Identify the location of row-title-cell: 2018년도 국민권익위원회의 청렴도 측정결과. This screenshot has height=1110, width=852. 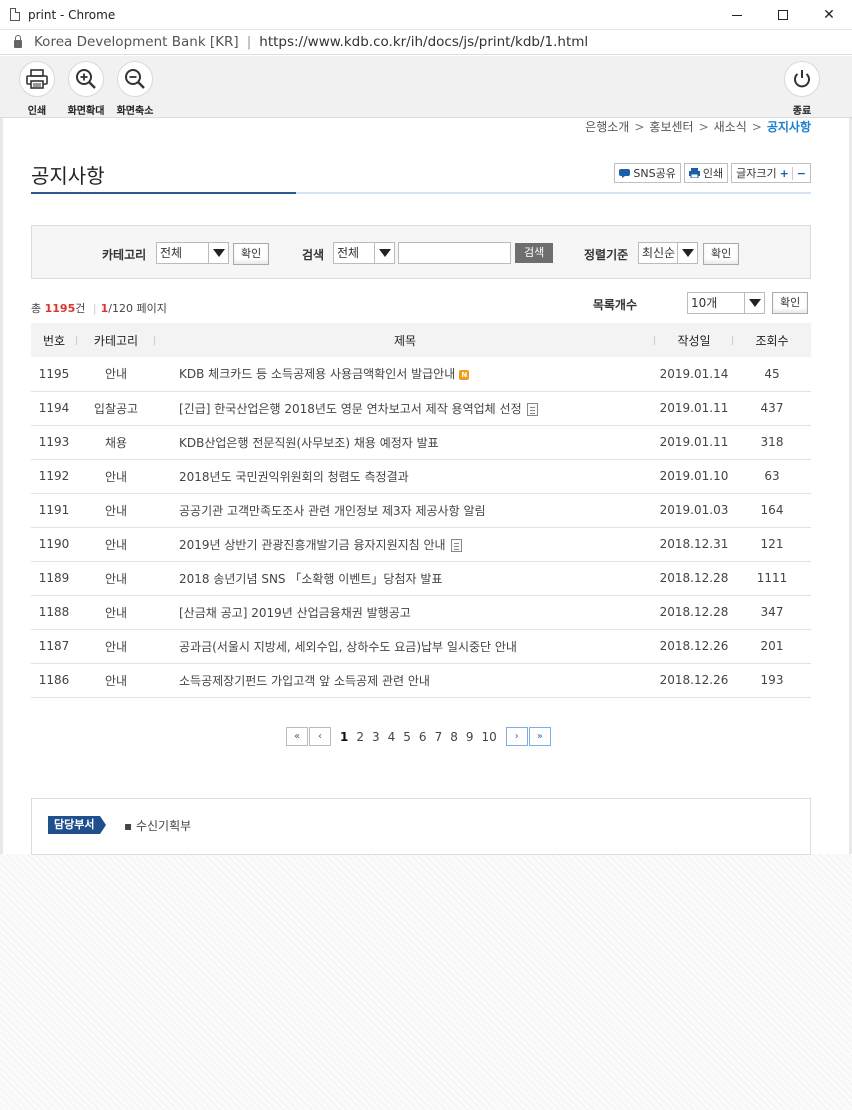
(405, 476).